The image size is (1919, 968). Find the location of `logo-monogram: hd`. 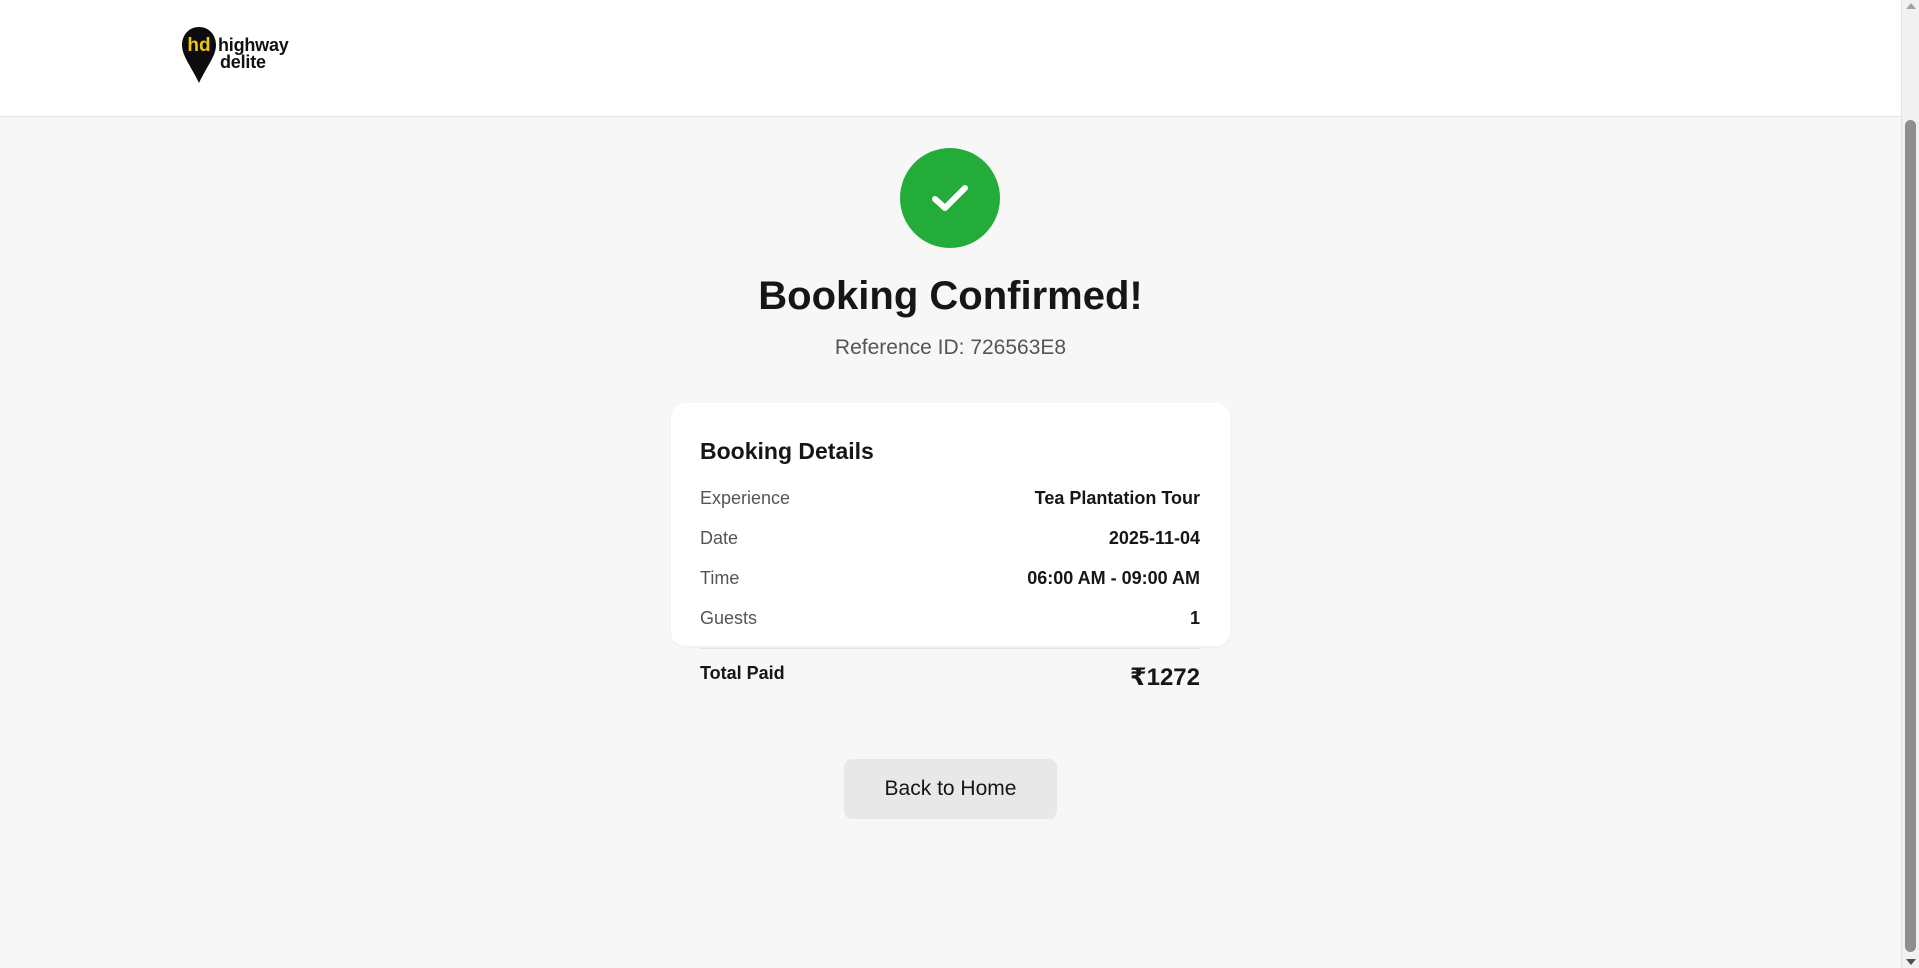

logo-monogram: hd is located at coordinates (198, 45).